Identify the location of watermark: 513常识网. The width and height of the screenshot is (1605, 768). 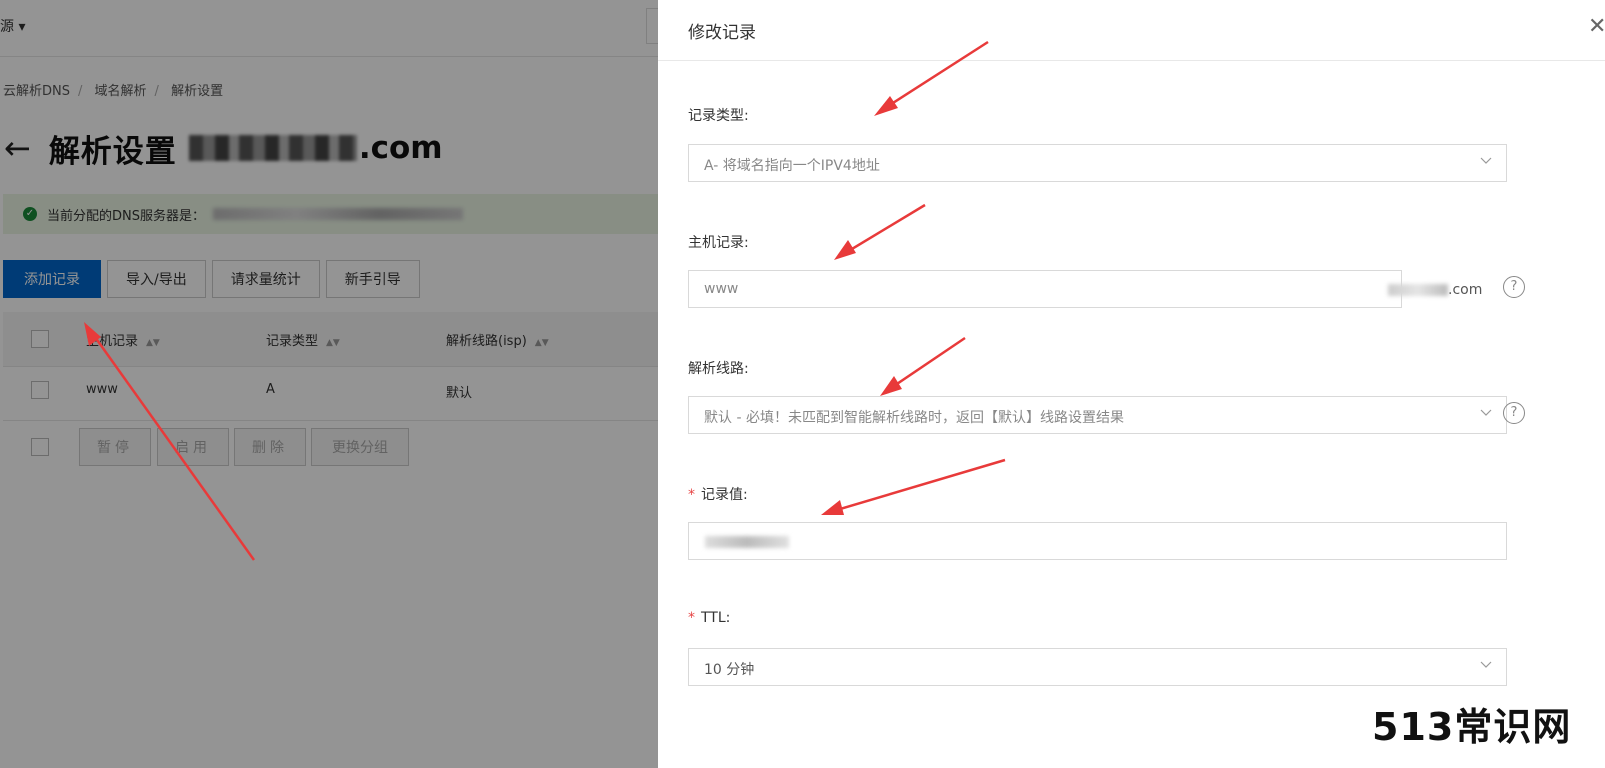
(1472, 727).